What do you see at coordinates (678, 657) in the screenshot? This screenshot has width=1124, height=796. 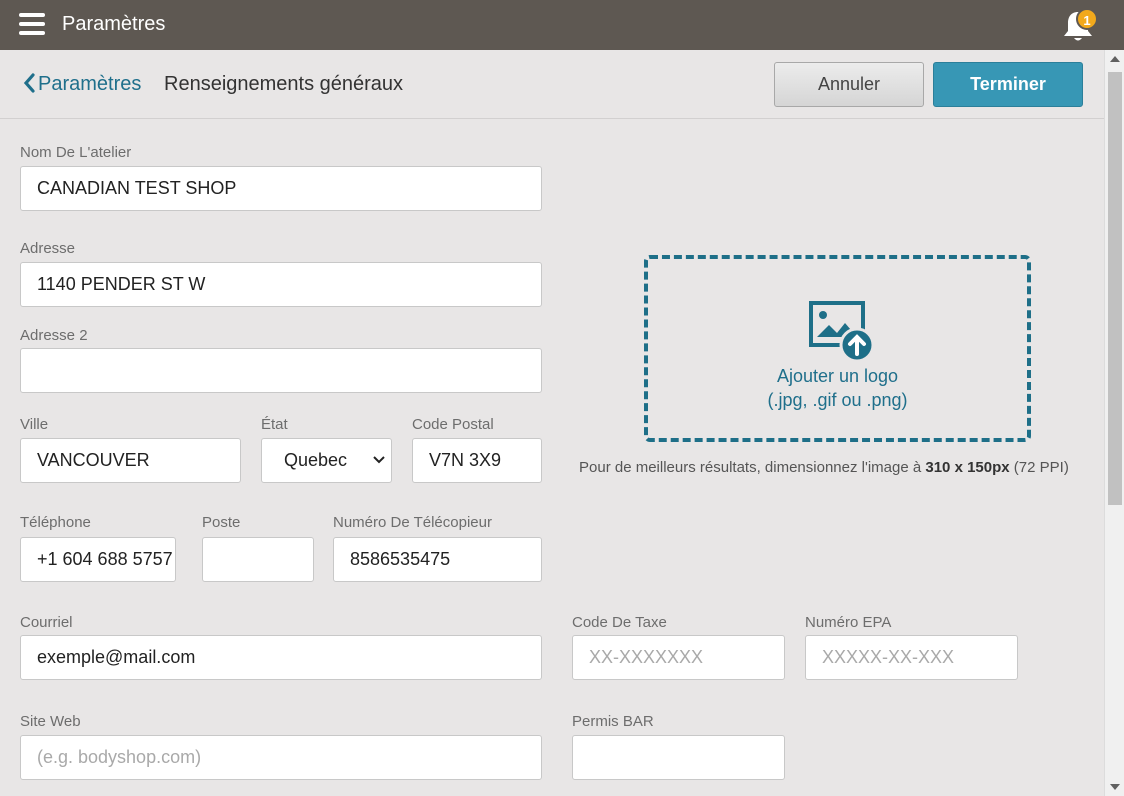 I see `tax-code-input` at bounding box center [678, 657].